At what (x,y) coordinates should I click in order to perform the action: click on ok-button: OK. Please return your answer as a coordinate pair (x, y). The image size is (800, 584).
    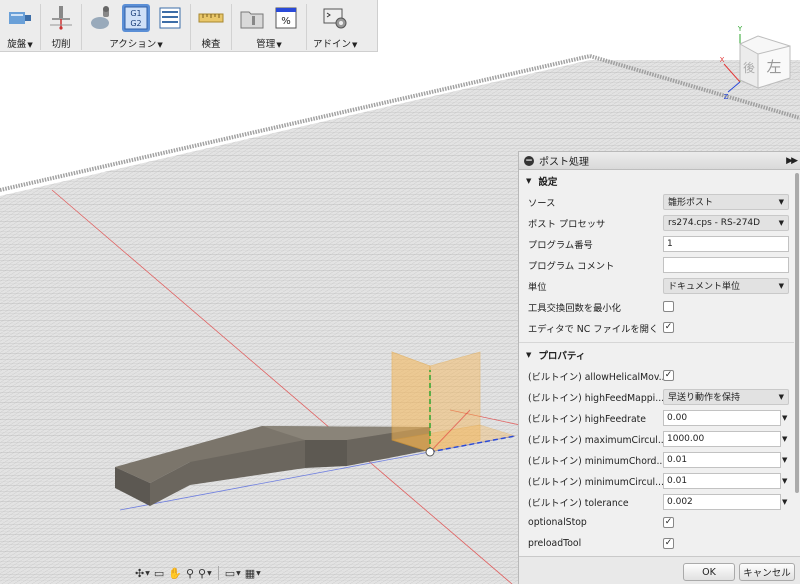
    Looking at the image, I should click on (709, 572).